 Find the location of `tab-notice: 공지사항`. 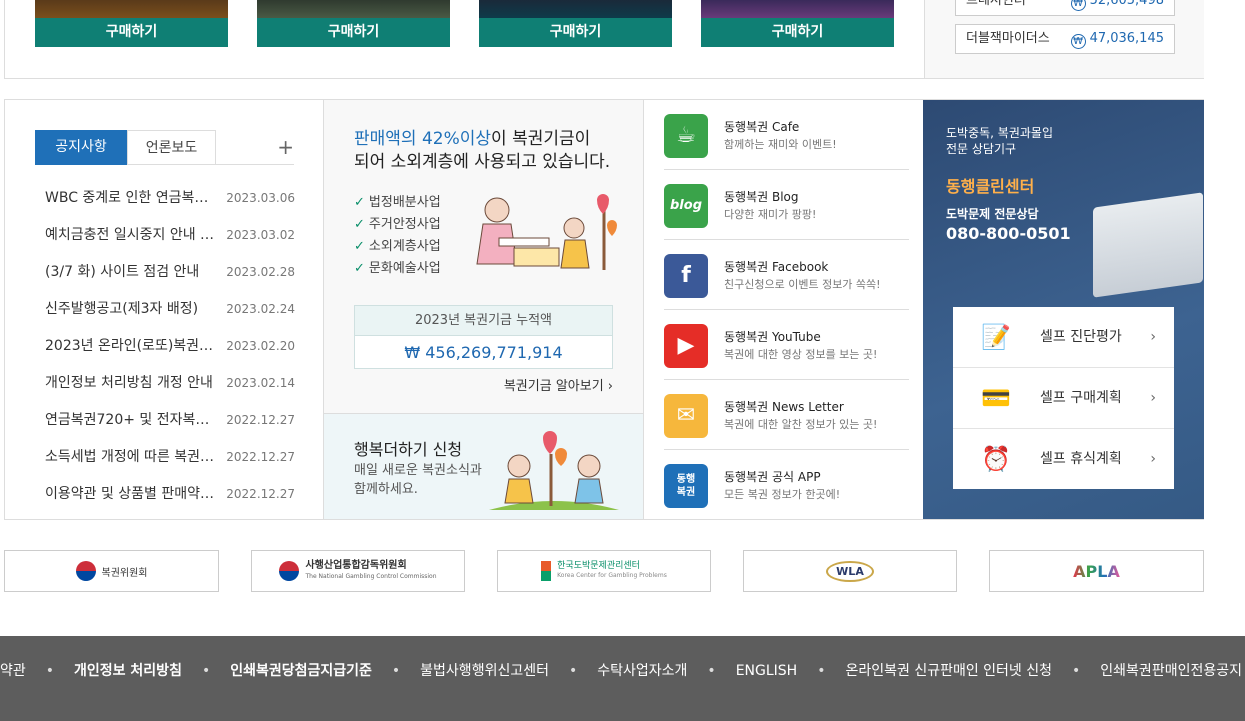

tab-notice: 공지사항 is located at coordinates (81, 147).